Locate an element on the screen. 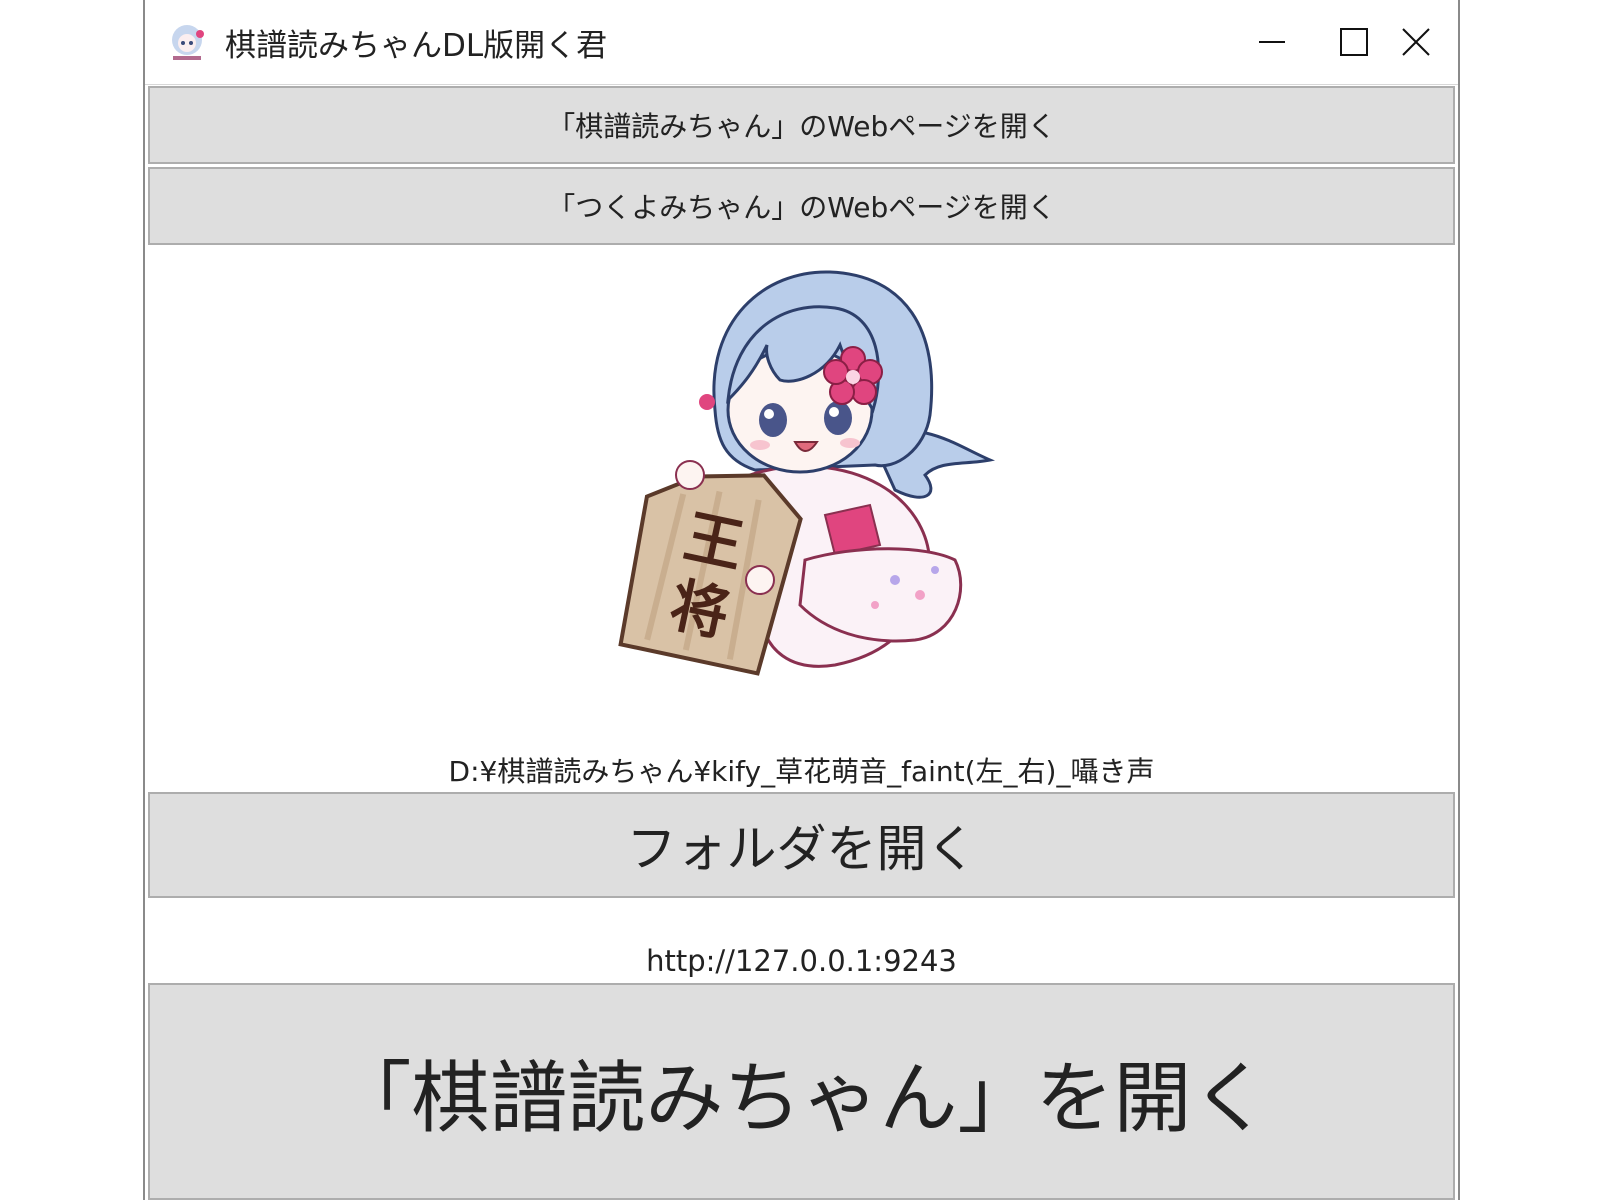 This screenshot has height=1200, width=1600. open-kifu-app-button: 「棋譜読みちゃん」を開く is located at coordinates (801, 1091).